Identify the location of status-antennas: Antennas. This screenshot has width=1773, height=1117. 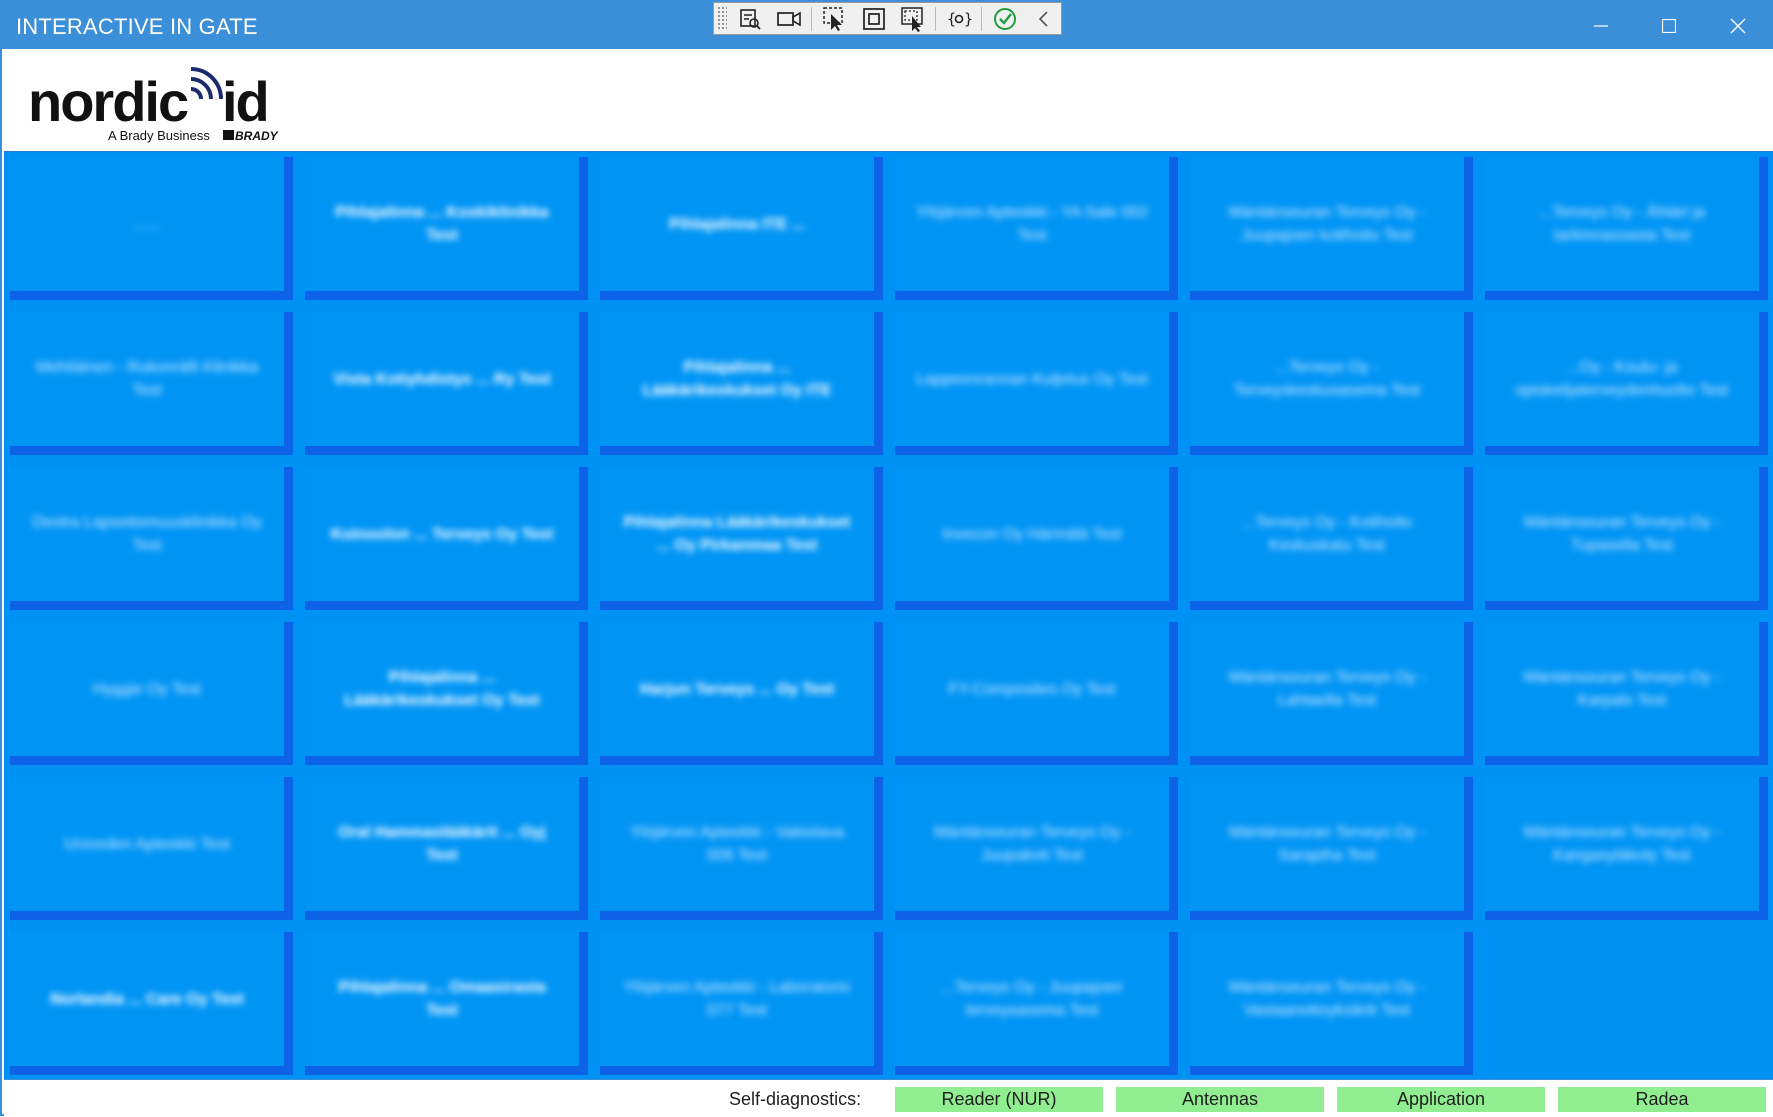
(1220, 1099).